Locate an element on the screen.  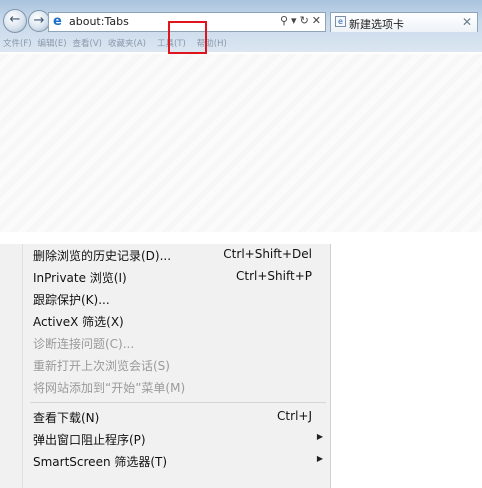
stop-icon: ✕ is located at coordinates (316, 20).